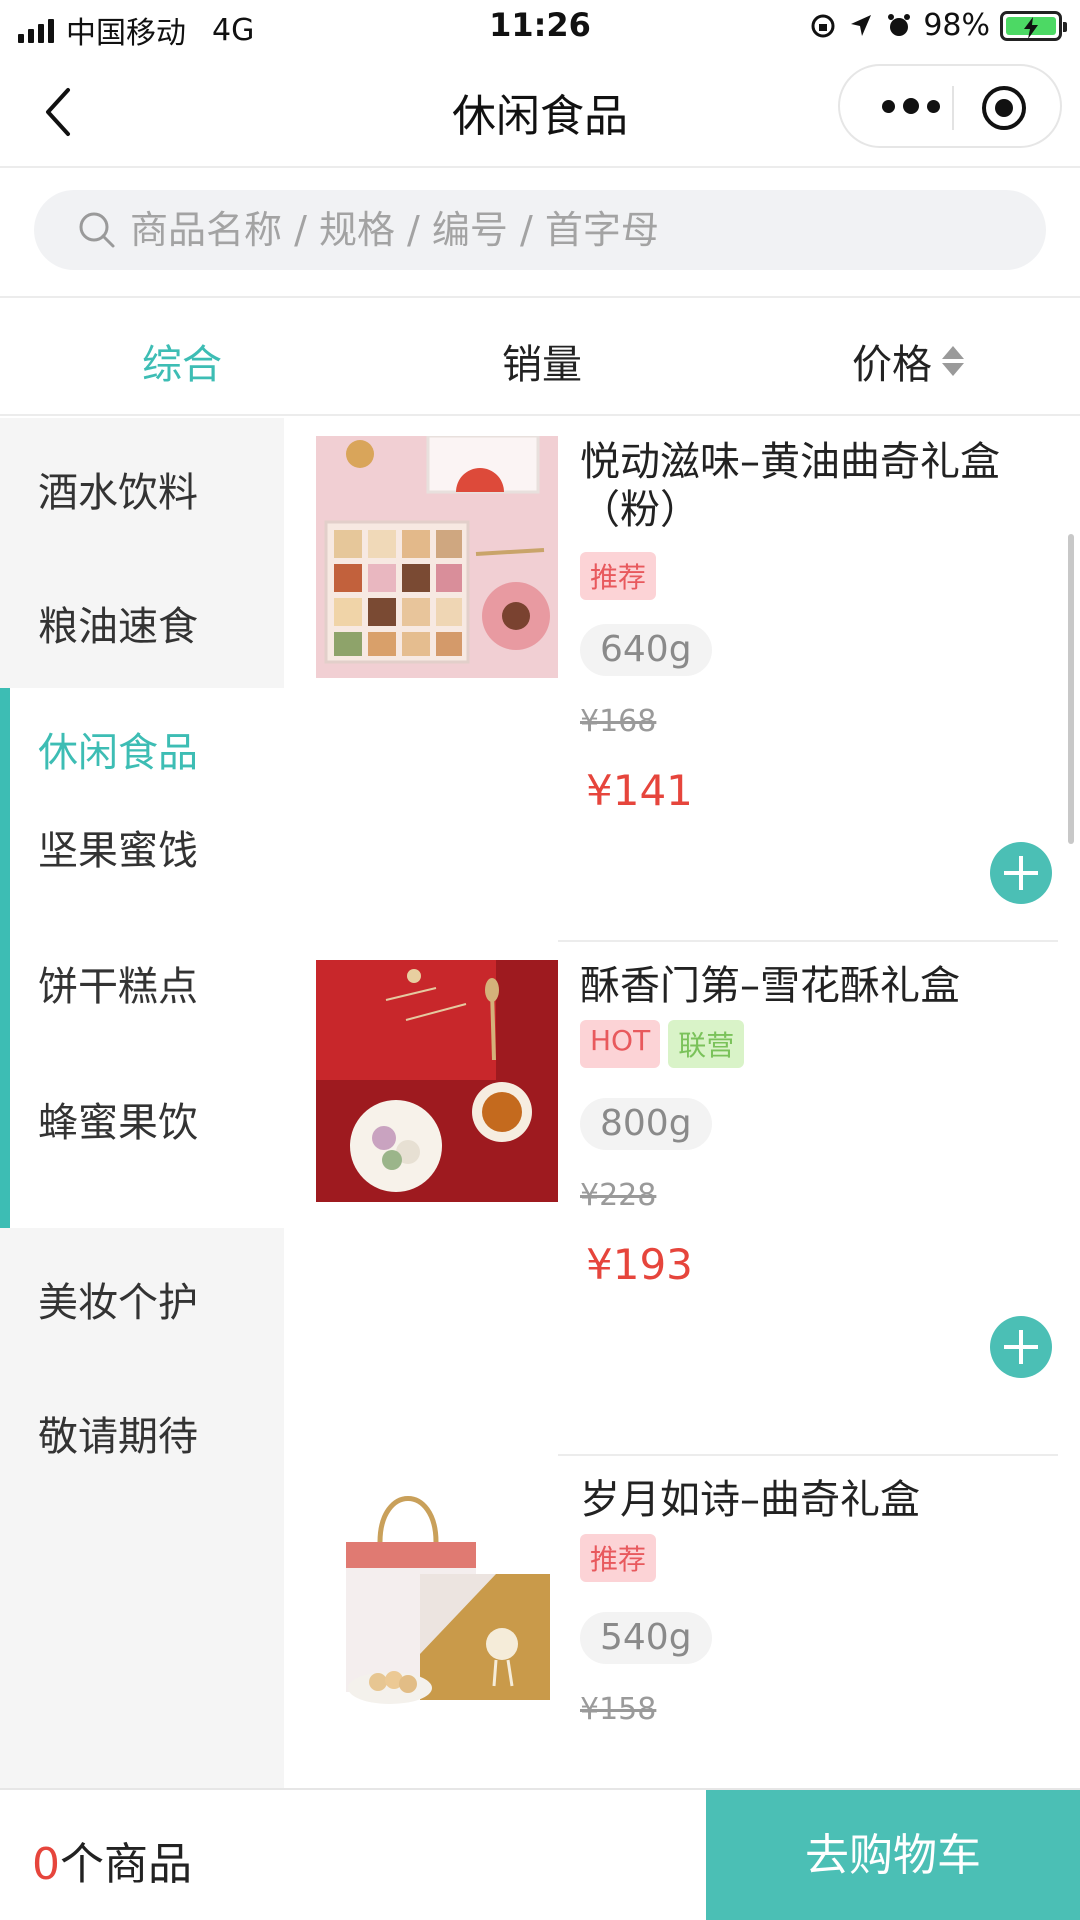 The width and height of the screenshot is (1080, 1920). Describe the element at coordinates (540, 28) in the screenshot. I see `status-bar: 中国移动 4G 11:26 98%` at that location.